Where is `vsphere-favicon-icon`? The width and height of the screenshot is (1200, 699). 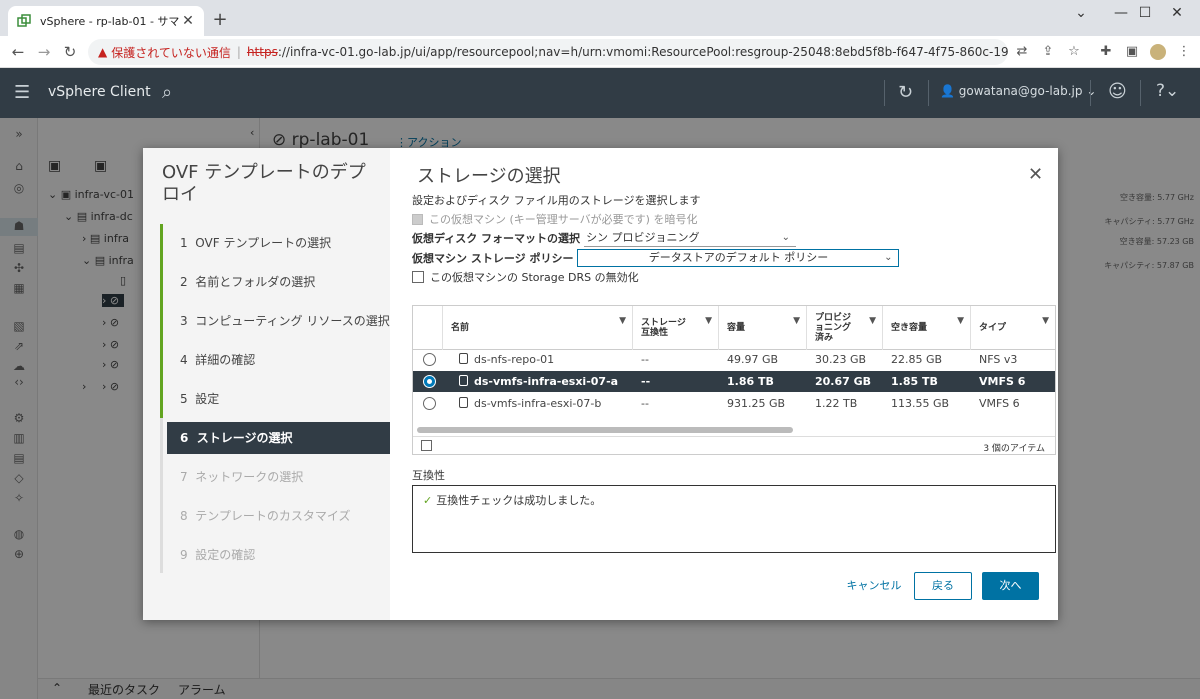
vsphere-favicon-icon is located at coordinates (24, 21).